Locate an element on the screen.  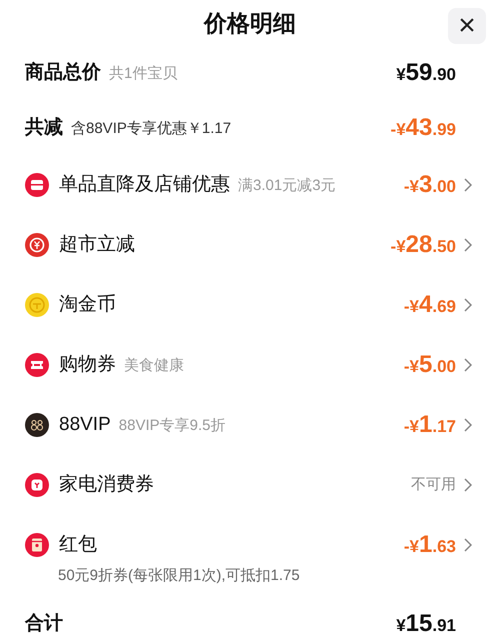
row-note: 88VIP专享9.5折 is located at coordinates (172, 426).